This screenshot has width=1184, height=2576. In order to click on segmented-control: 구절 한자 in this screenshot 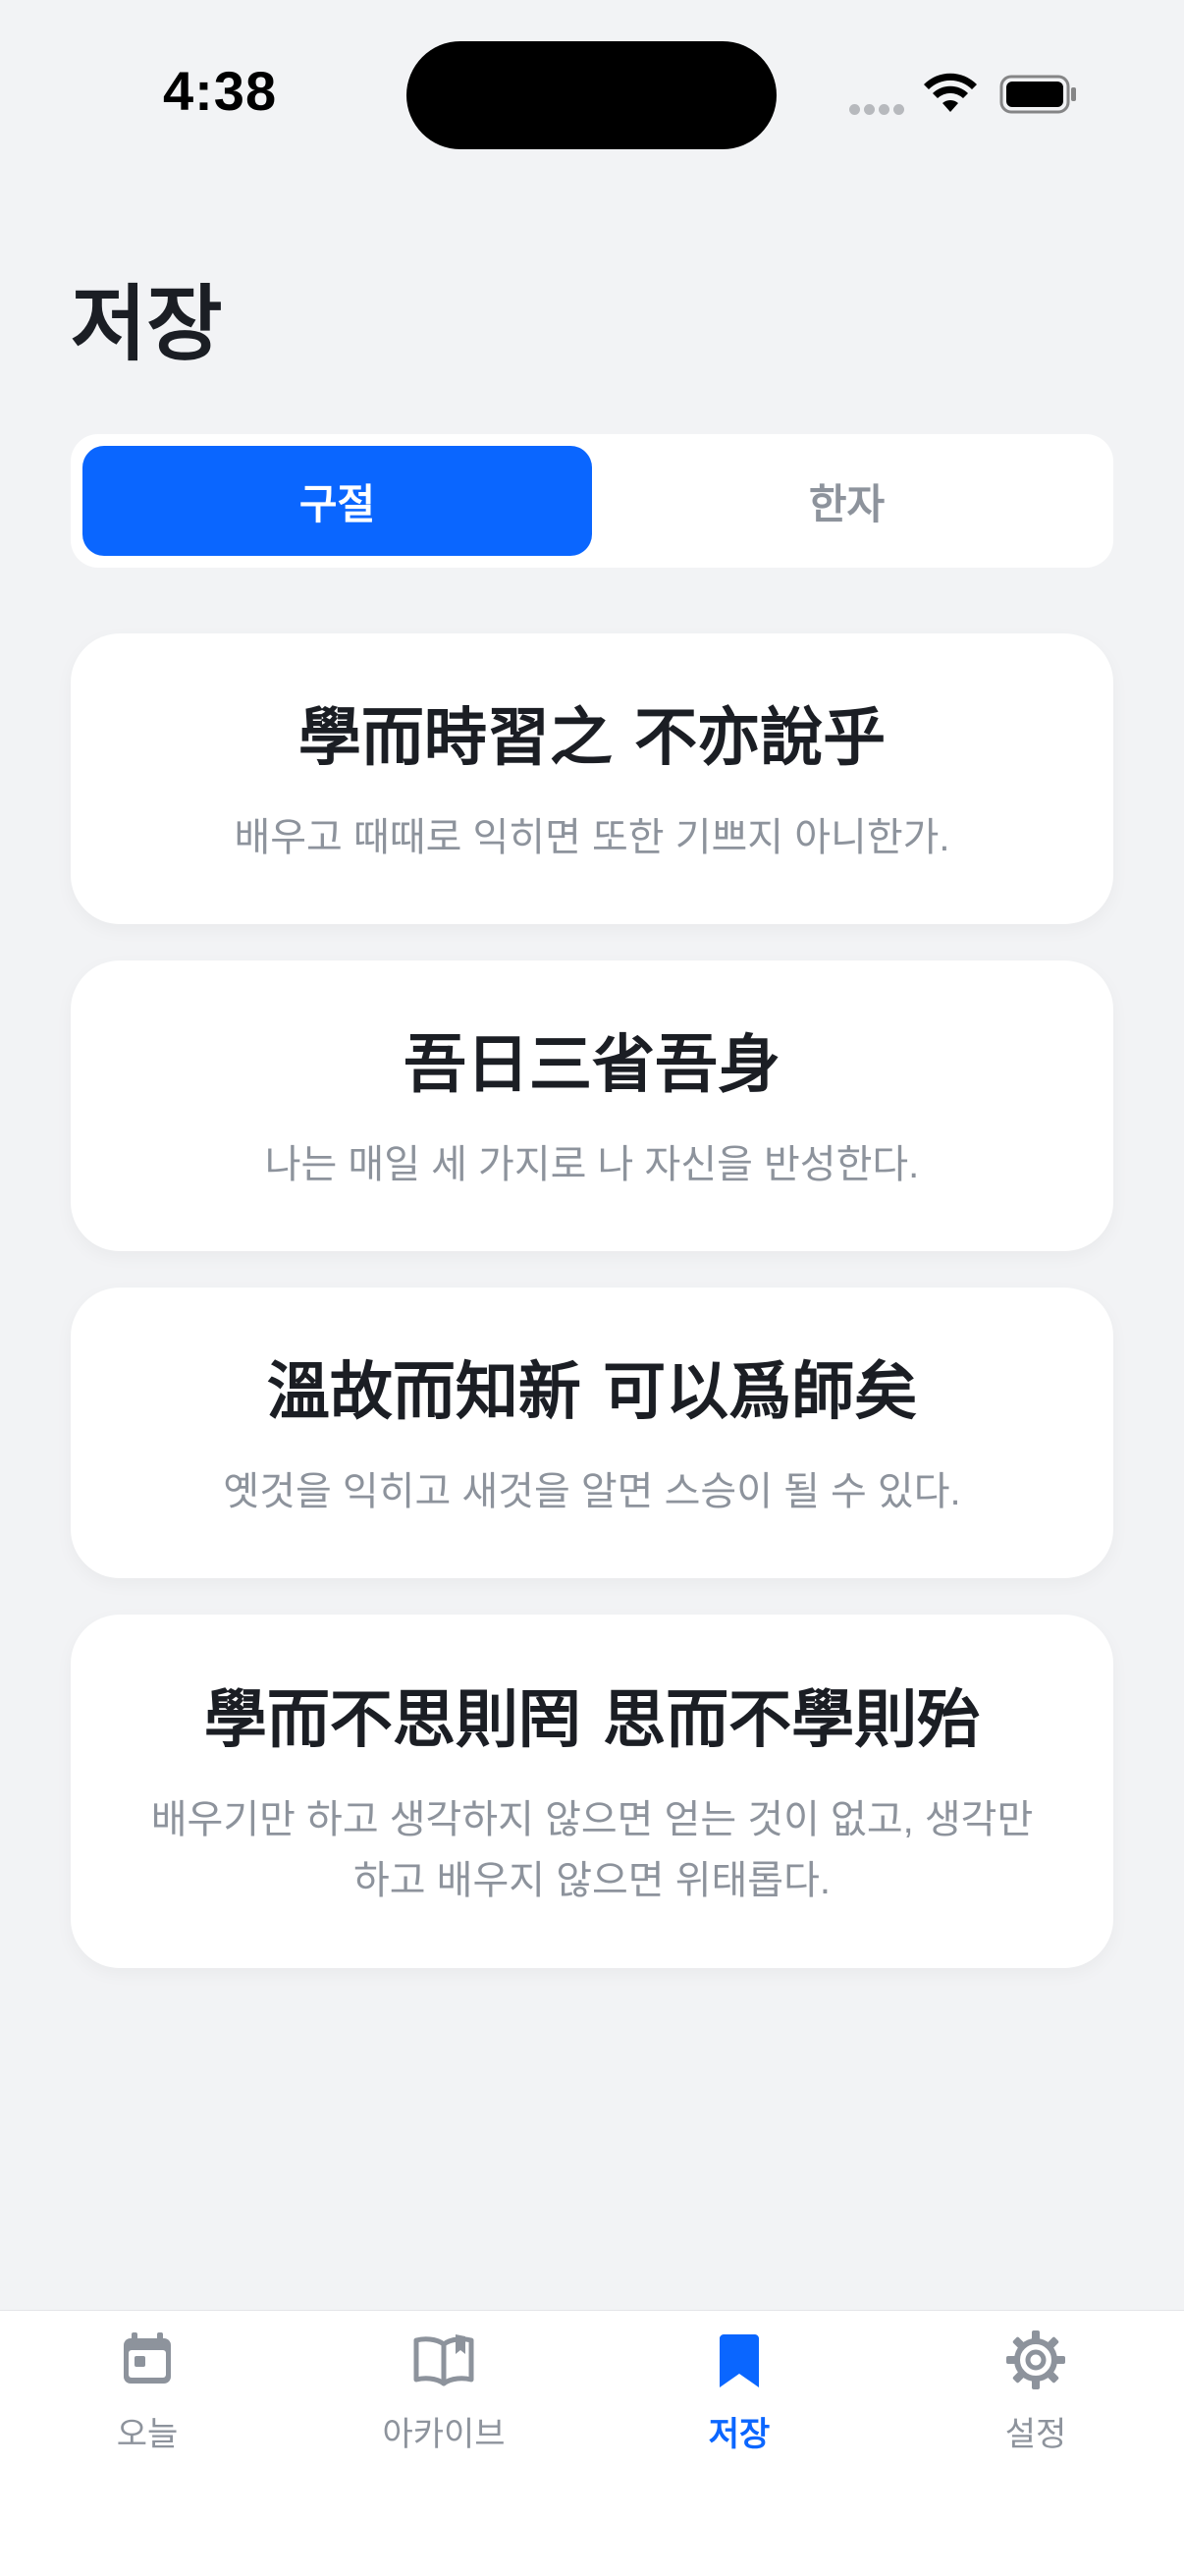, I will do `click(592, 501)`.